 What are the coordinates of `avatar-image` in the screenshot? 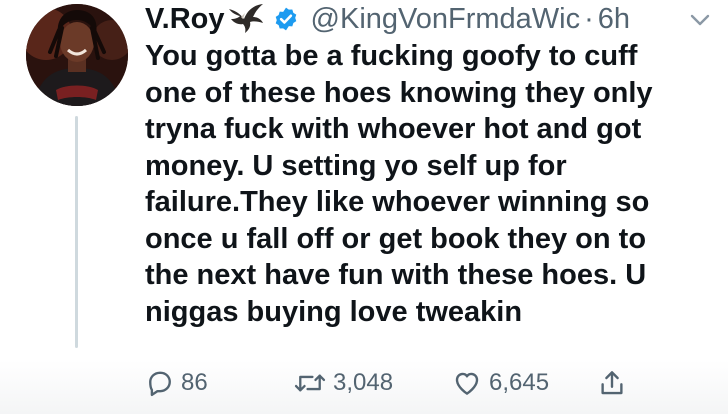 It's located at (77, 55).